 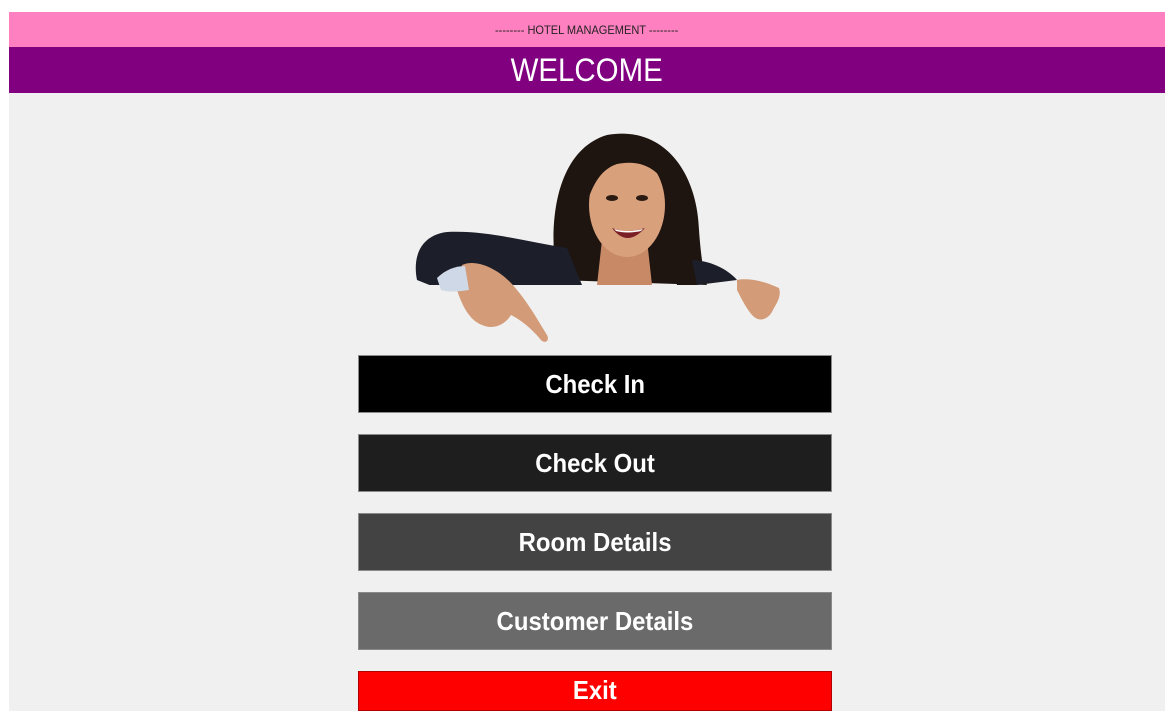 I want to click on exit-button: Exit, so click(x=595, y=691).